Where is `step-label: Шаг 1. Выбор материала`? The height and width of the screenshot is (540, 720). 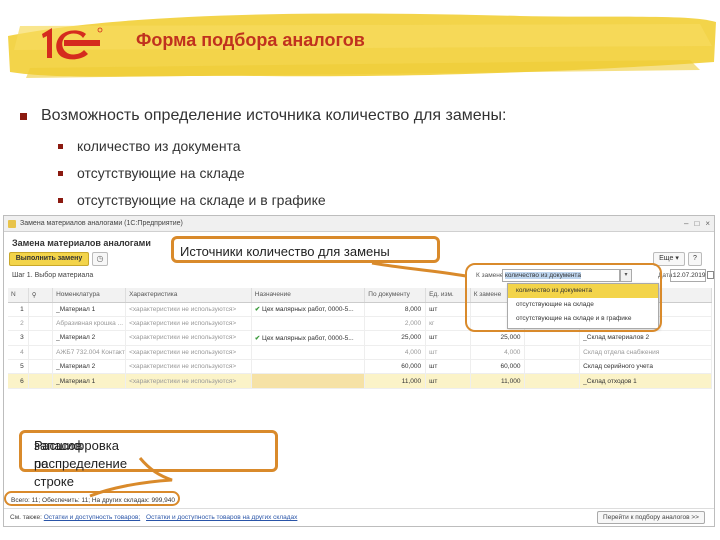
step-label: Шаг 1. Выбор материала is located at coordinates (53, 275).